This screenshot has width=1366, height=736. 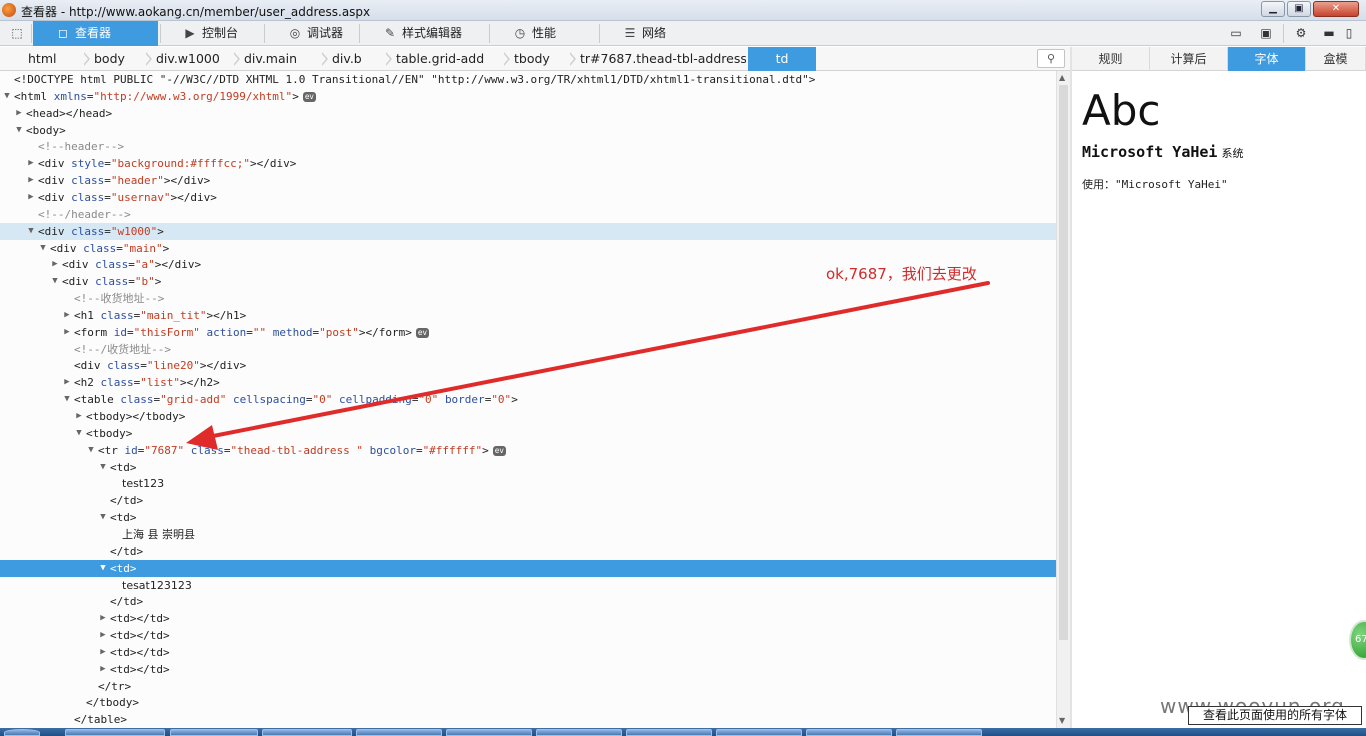 I want to click on breadcrumb-item: tbody, so click(x=538, y=59).